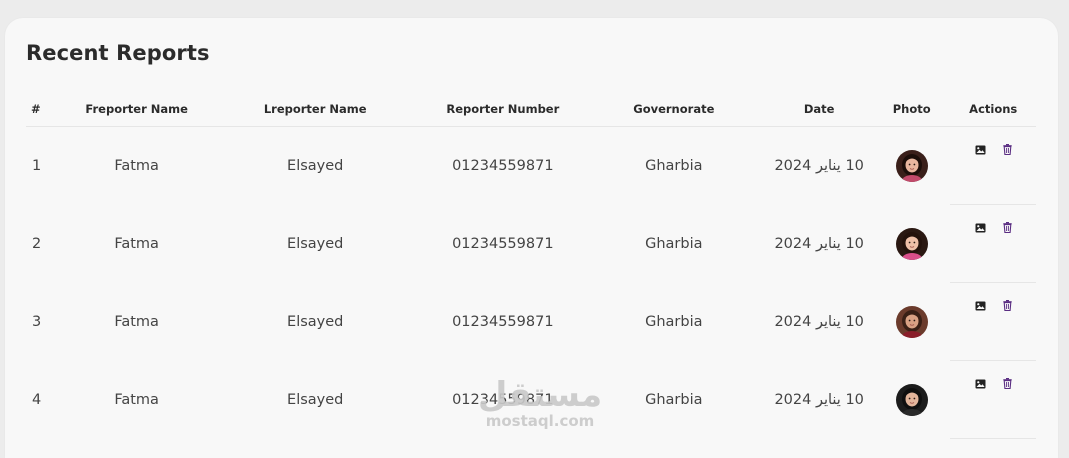 Image resolution: width=1069 pixels, height=458 pixels. Describe the element at coordinates (37, 399) in the screenshot. I see `cell-num: 4` at that location.